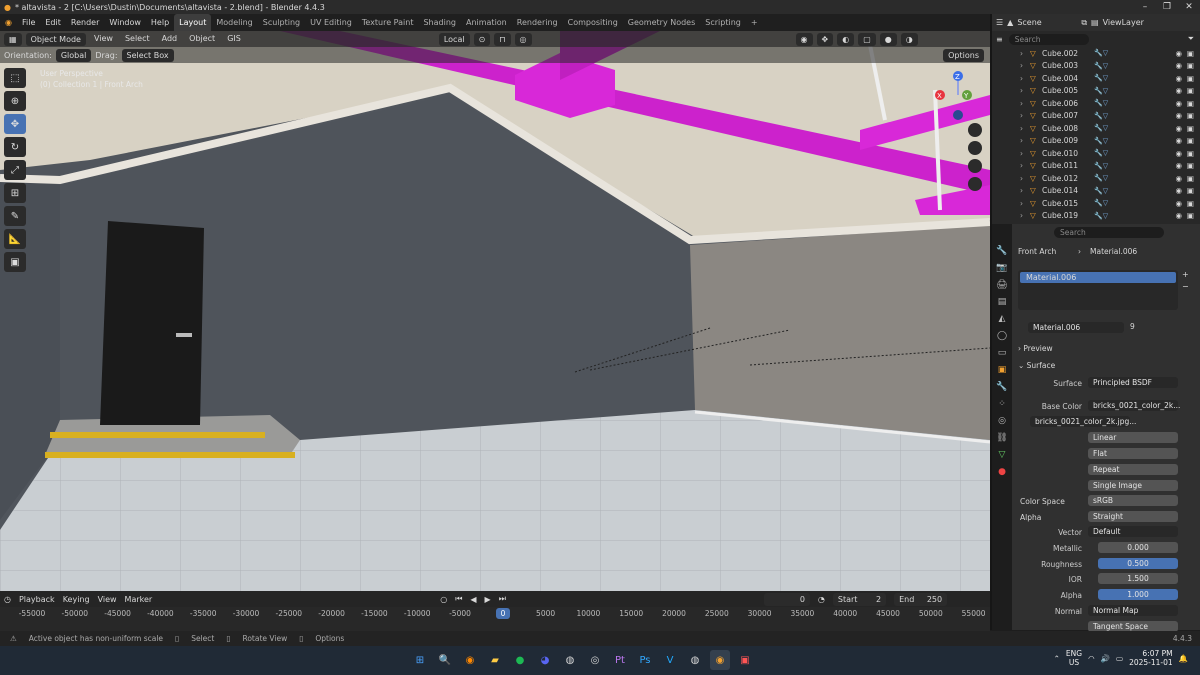 Image resolution: width=1200 pixels, height=675 pixels. I want to click on blender-taskbar-icon: ◉, so click(720, 660).